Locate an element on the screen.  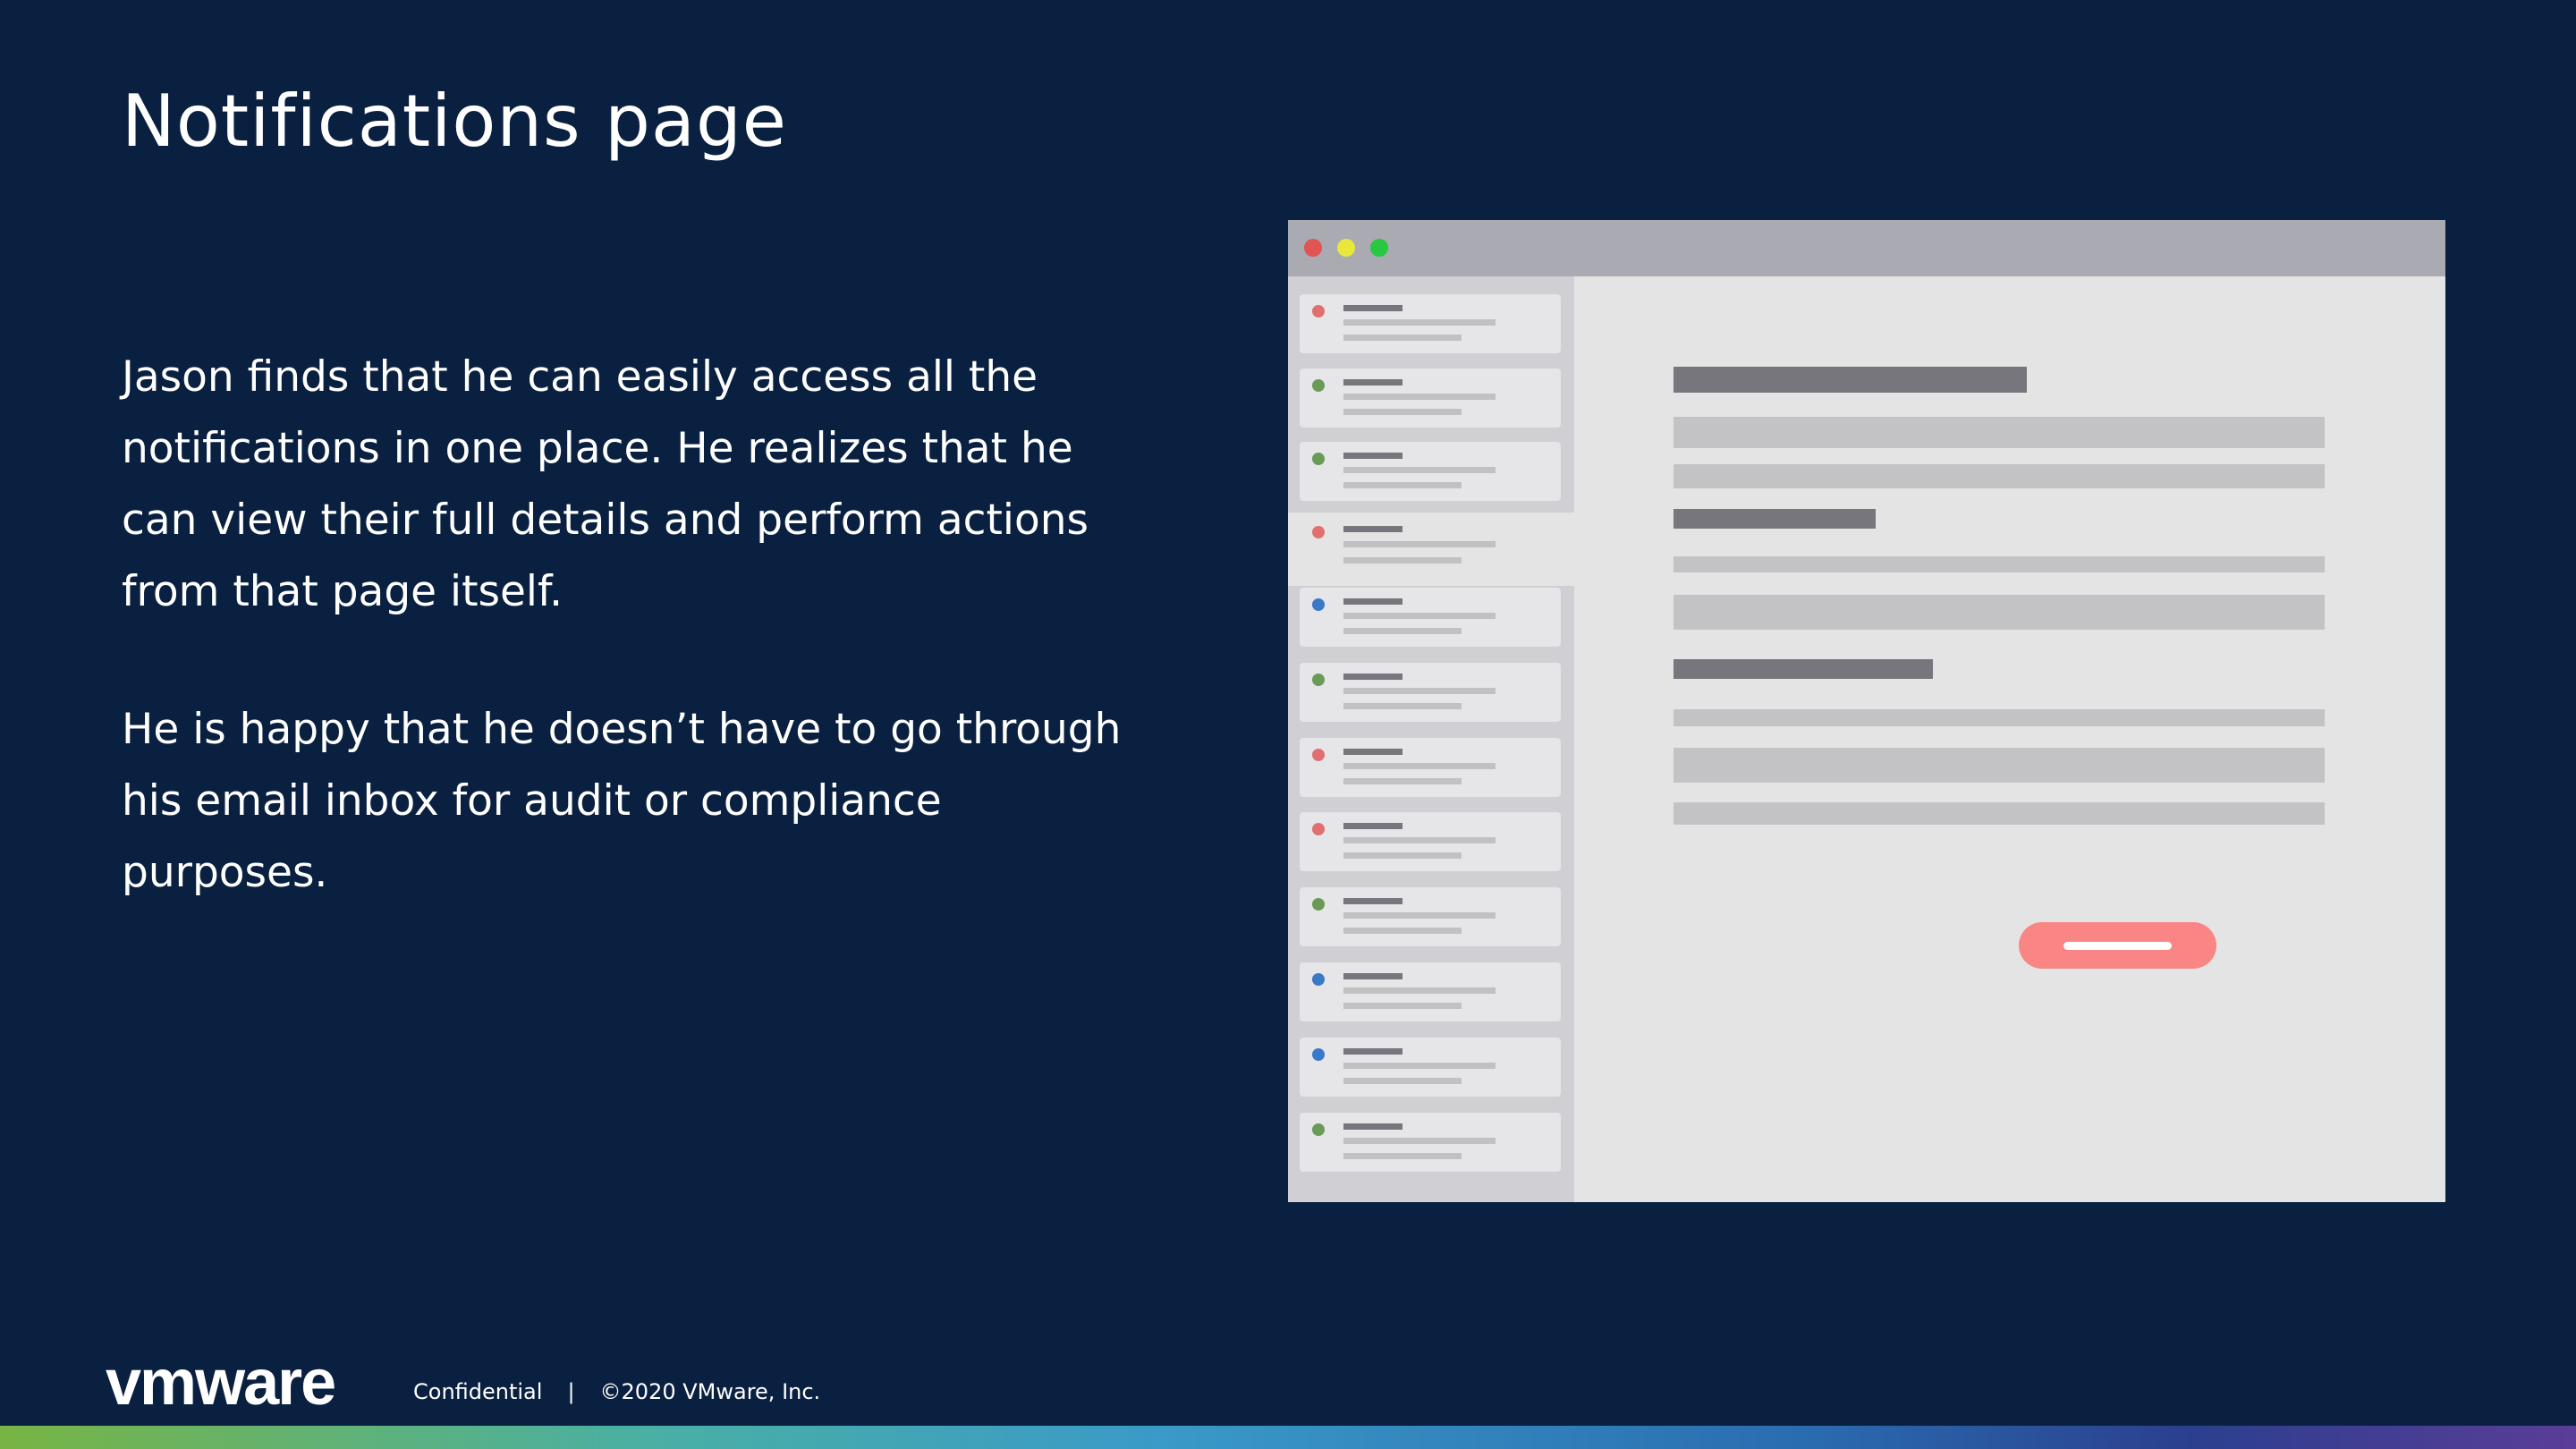
action-button is located at coordinates (2117, 945).